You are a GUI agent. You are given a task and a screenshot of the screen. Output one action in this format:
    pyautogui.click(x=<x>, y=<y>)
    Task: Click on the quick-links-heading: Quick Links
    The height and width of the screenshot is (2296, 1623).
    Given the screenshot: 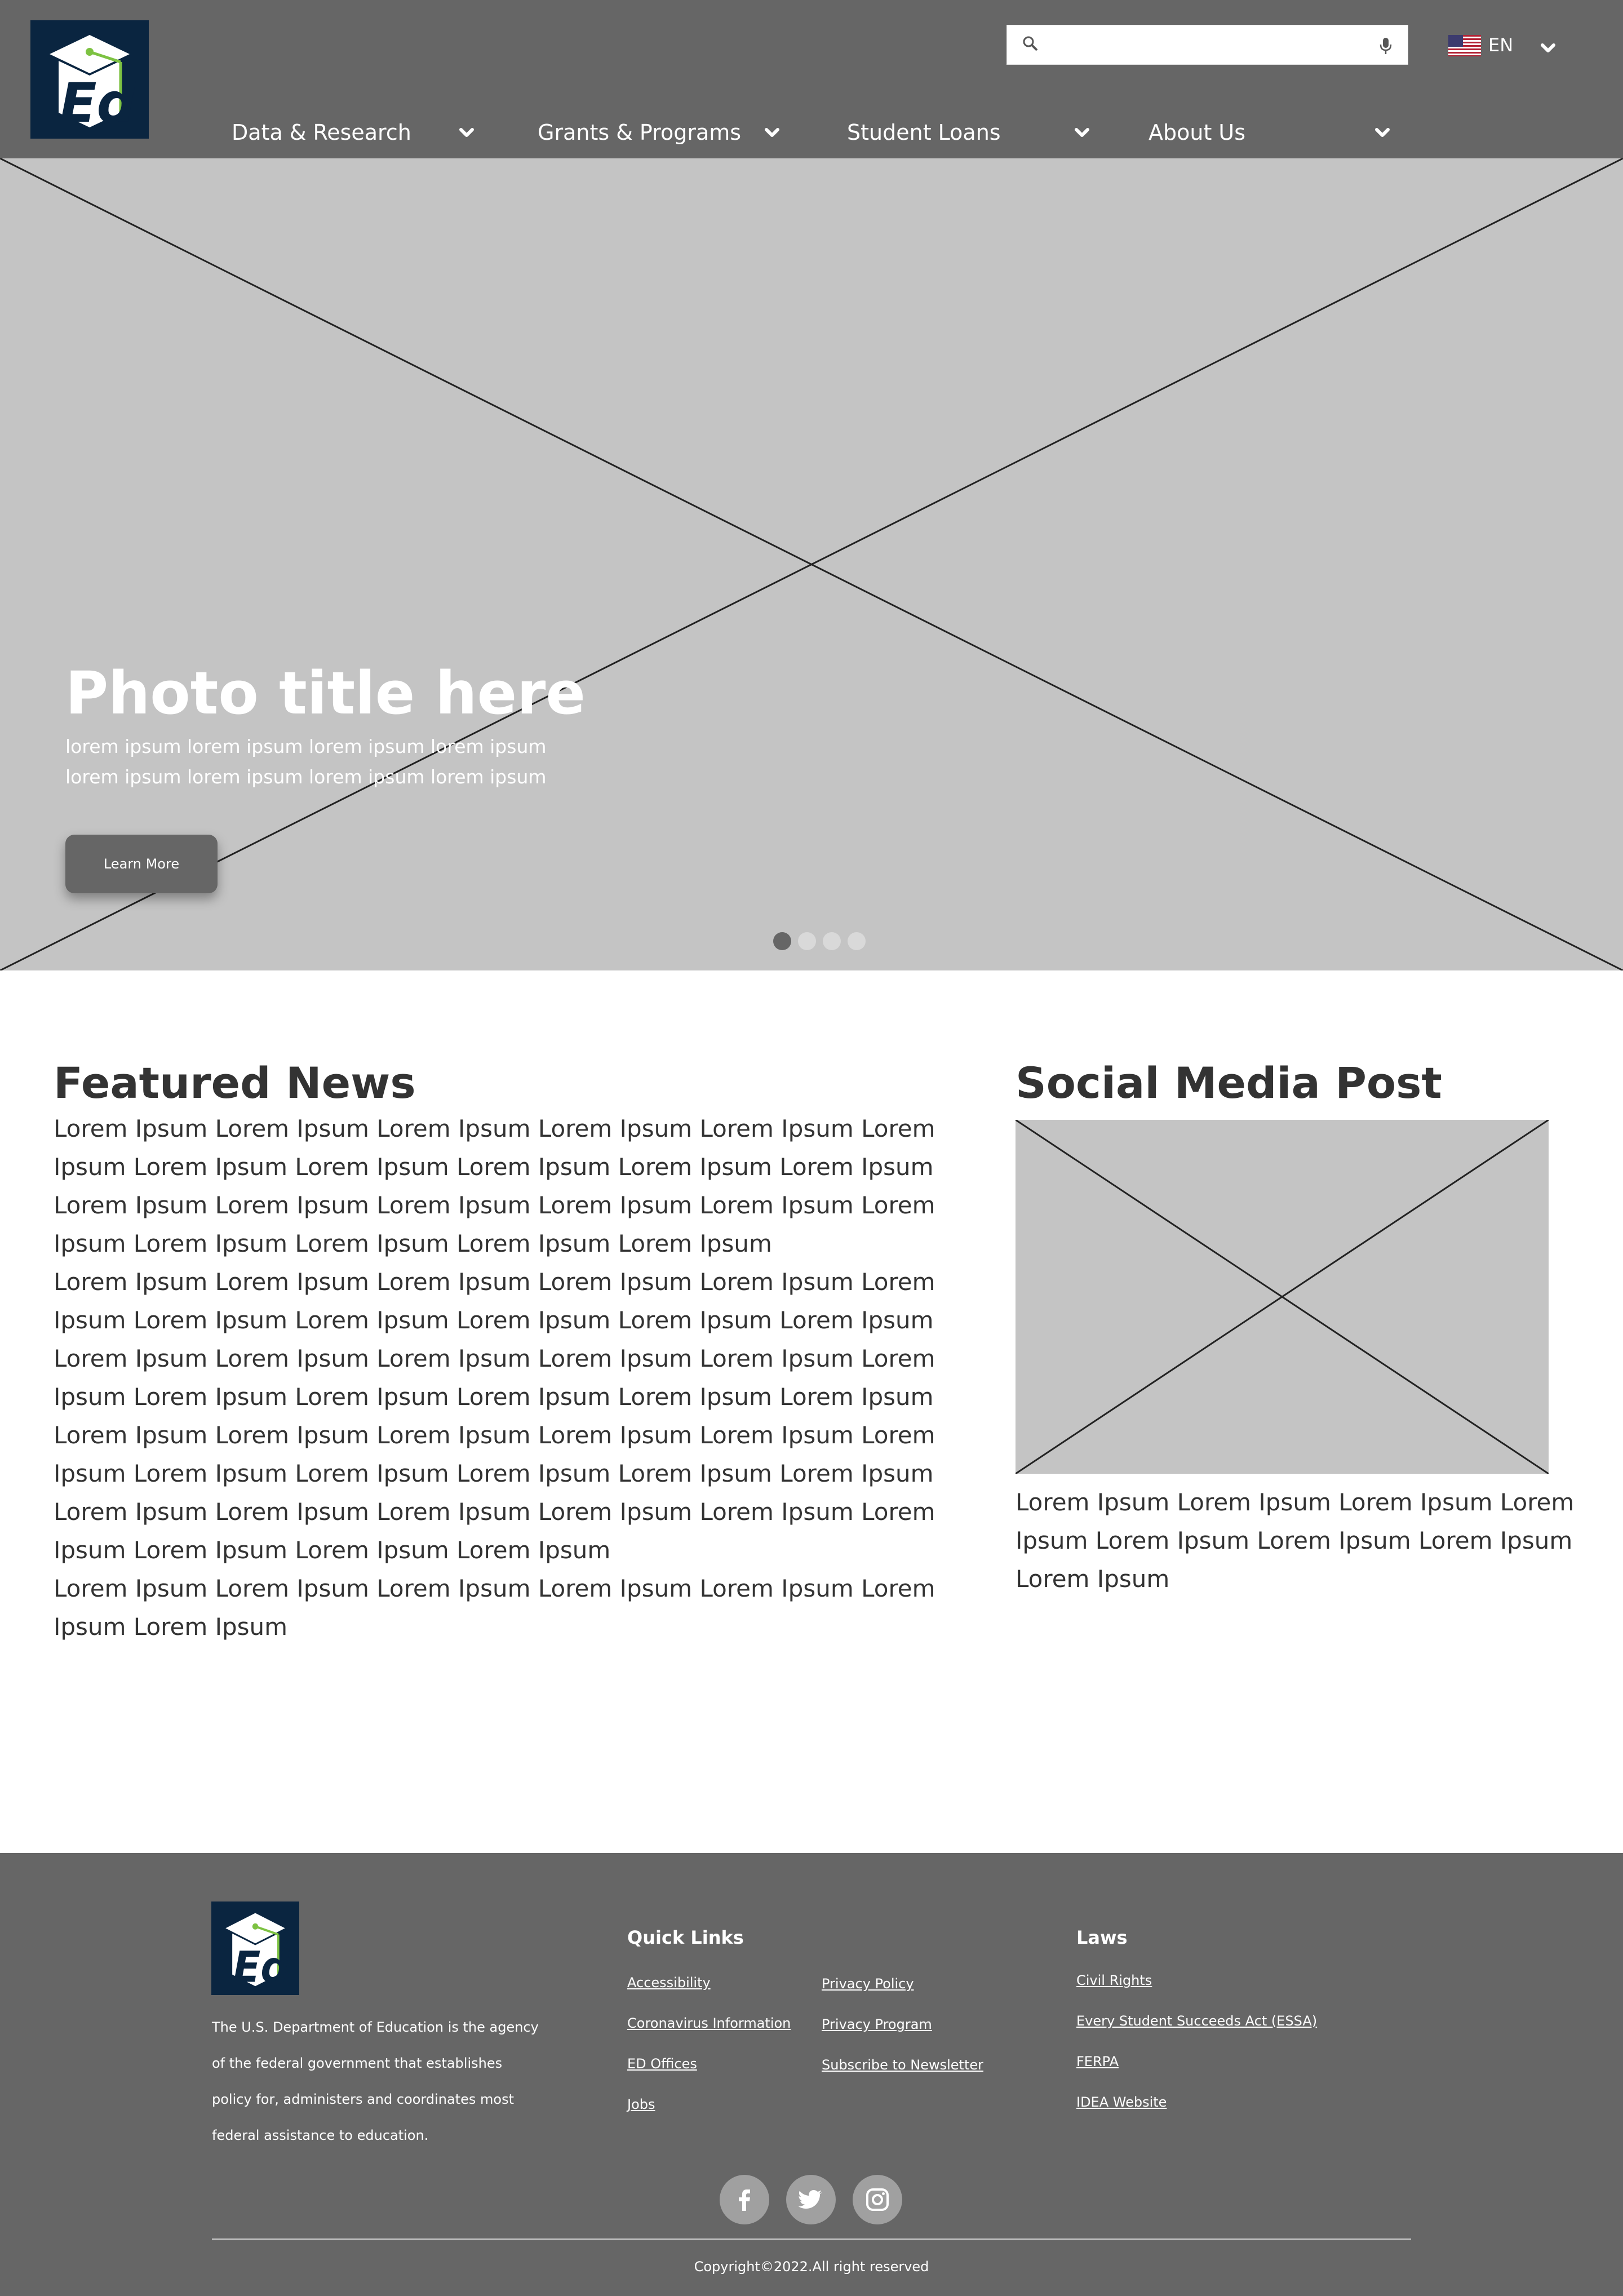 What is the action you would take?
    pyautogui.click(x=686, y=1937)
    